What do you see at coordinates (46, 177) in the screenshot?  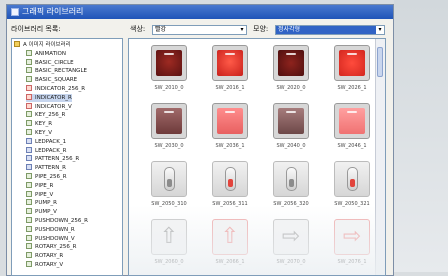 I see `tree-item: PIPE_256_R` at bounding box center [46, 177].